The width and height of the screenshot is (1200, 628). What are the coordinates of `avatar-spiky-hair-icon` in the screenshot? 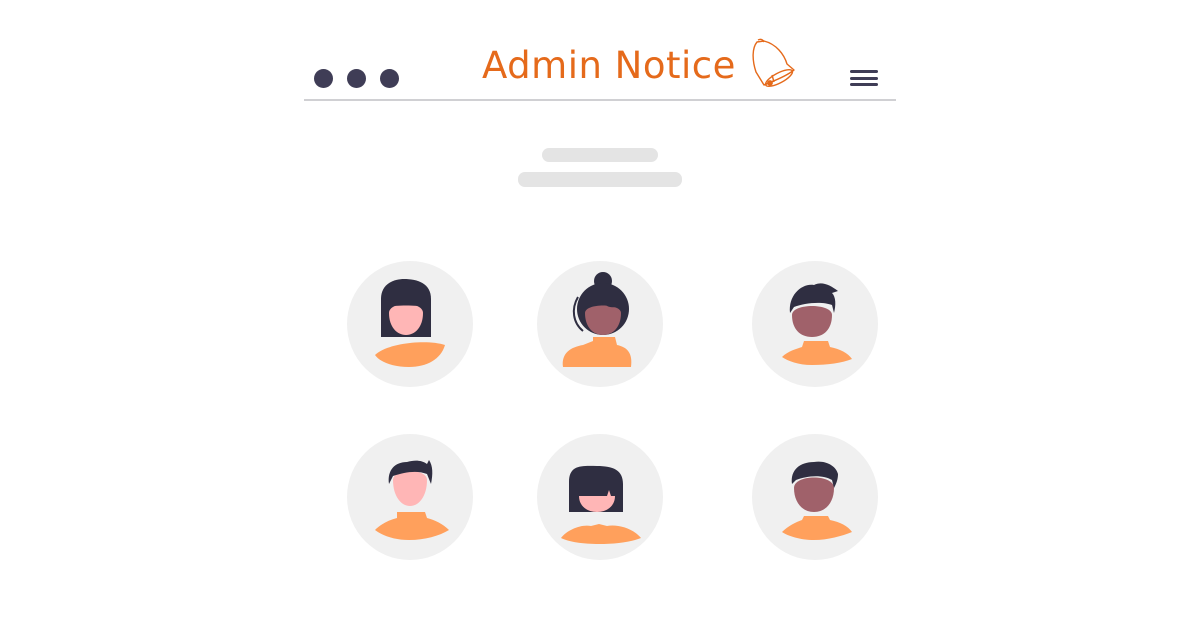 It's located at (815, 324).